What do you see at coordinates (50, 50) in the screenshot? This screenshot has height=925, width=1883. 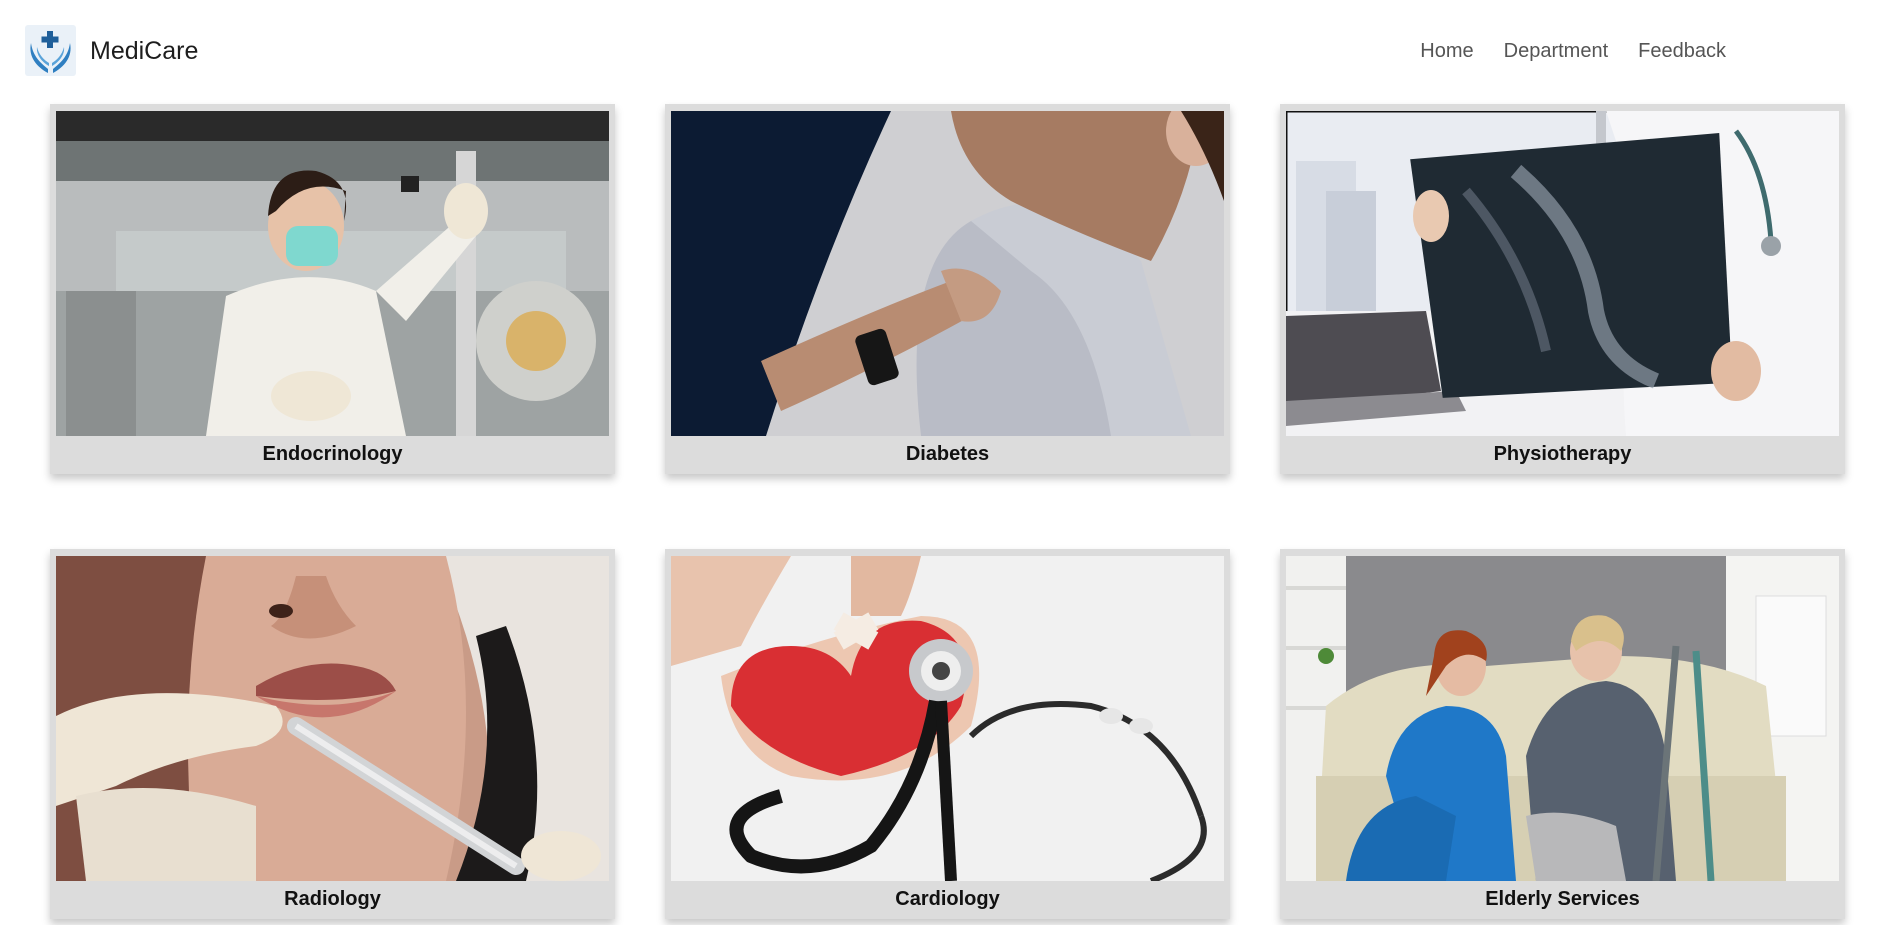 I see `medicare-logo-icon` at bounding box center [50, 50].